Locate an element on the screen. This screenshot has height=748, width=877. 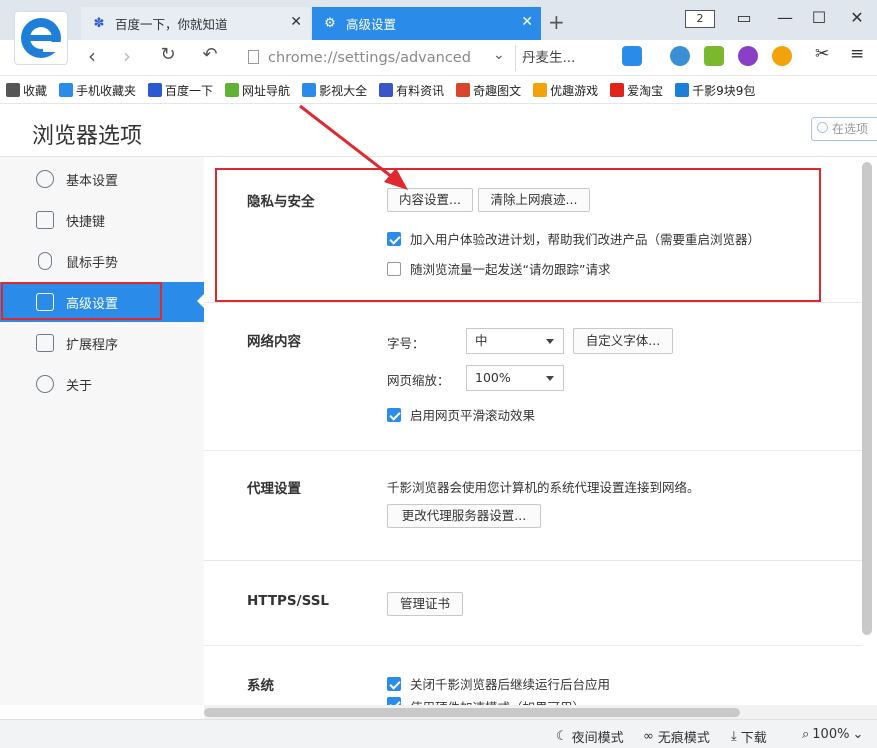
zoom-value: 100% is located at coordinates (831, 734).